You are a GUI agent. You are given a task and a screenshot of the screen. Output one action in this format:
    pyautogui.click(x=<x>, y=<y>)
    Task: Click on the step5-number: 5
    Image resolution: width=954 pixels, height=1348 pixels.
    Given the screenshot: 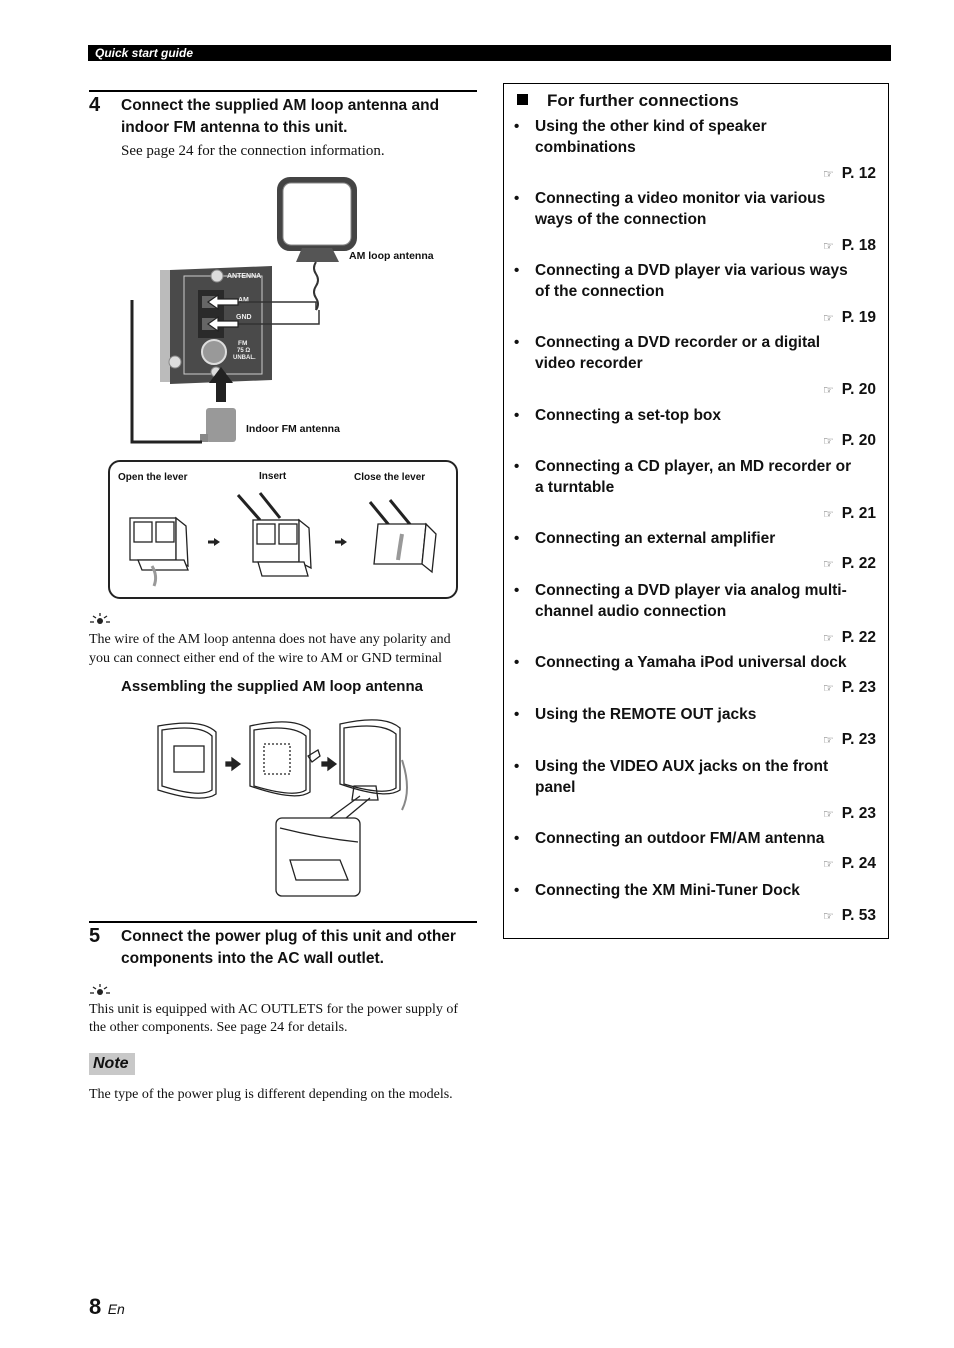 What is the action you would take?
    pyautogui.click(x=95, y=936)
    